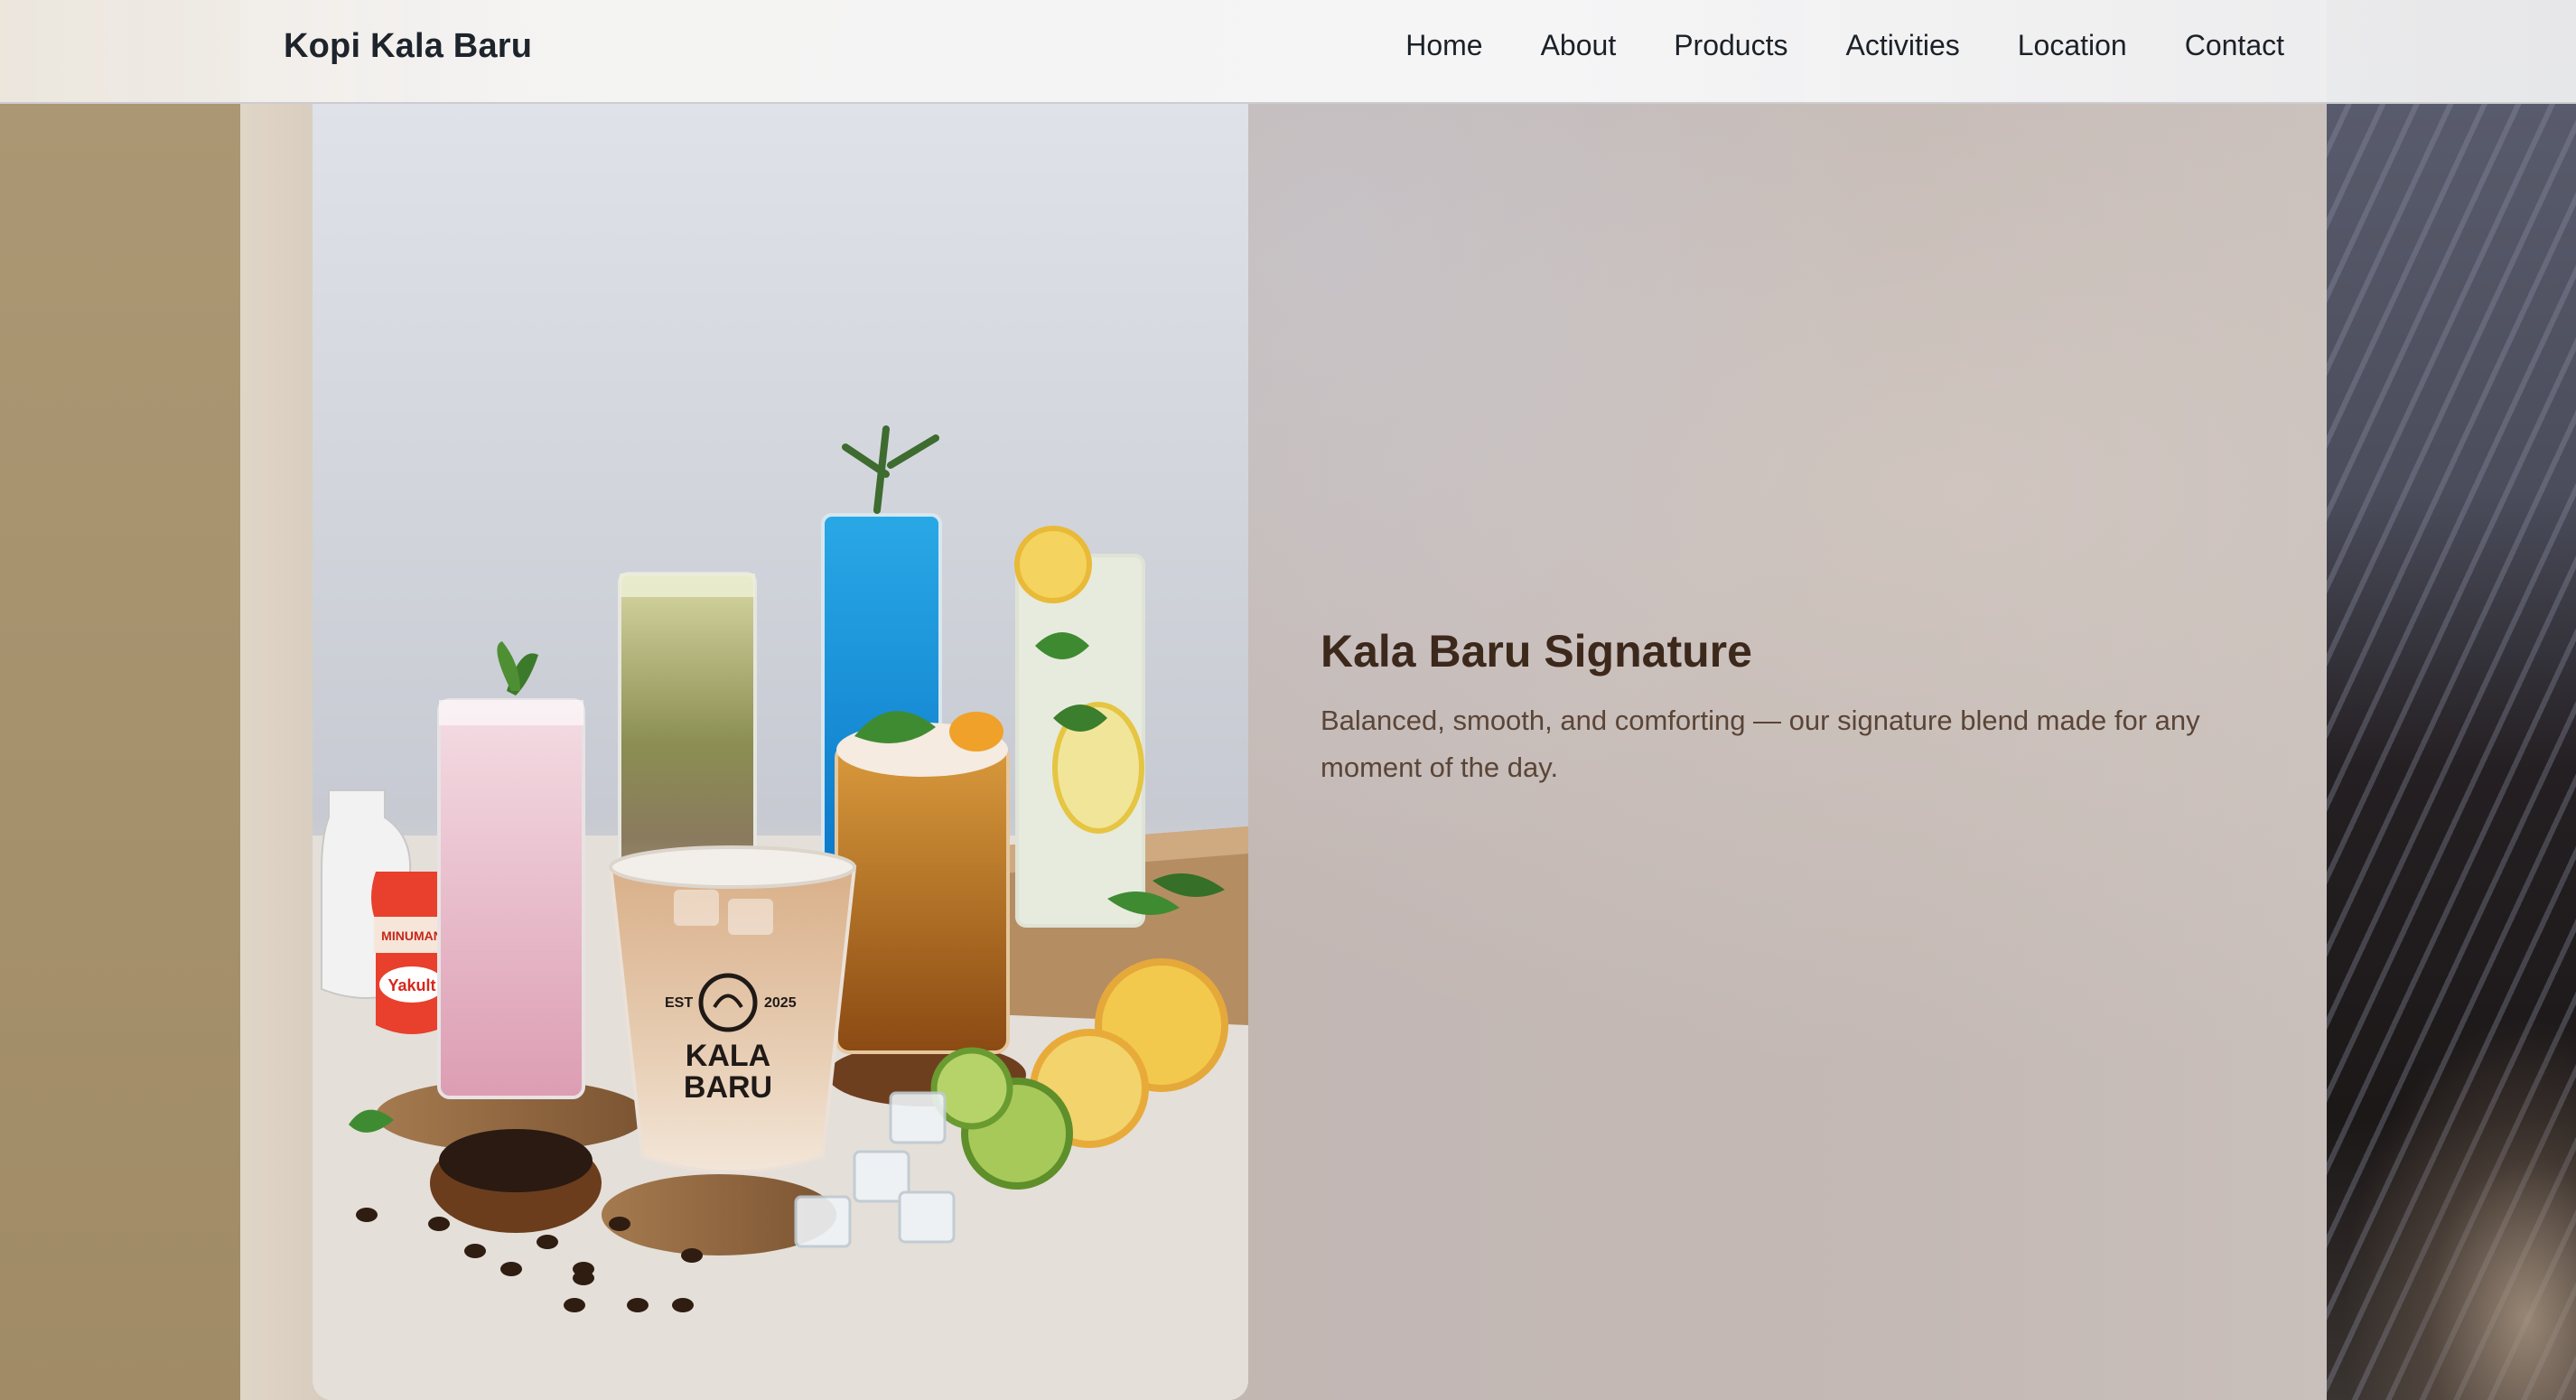 The height and width of the screenshot is (1400, 2576). What do you see at coordinates (780, 1003) in the screenshot?
I see `cup-year-text: 2025` at bounding box center [780, 1003].